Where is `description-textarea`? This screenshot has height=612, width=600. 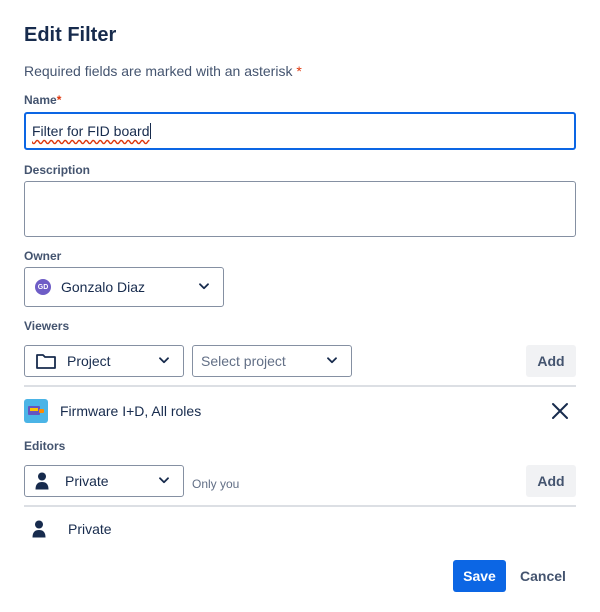 description-textarea is located at coordinates (300, 209).